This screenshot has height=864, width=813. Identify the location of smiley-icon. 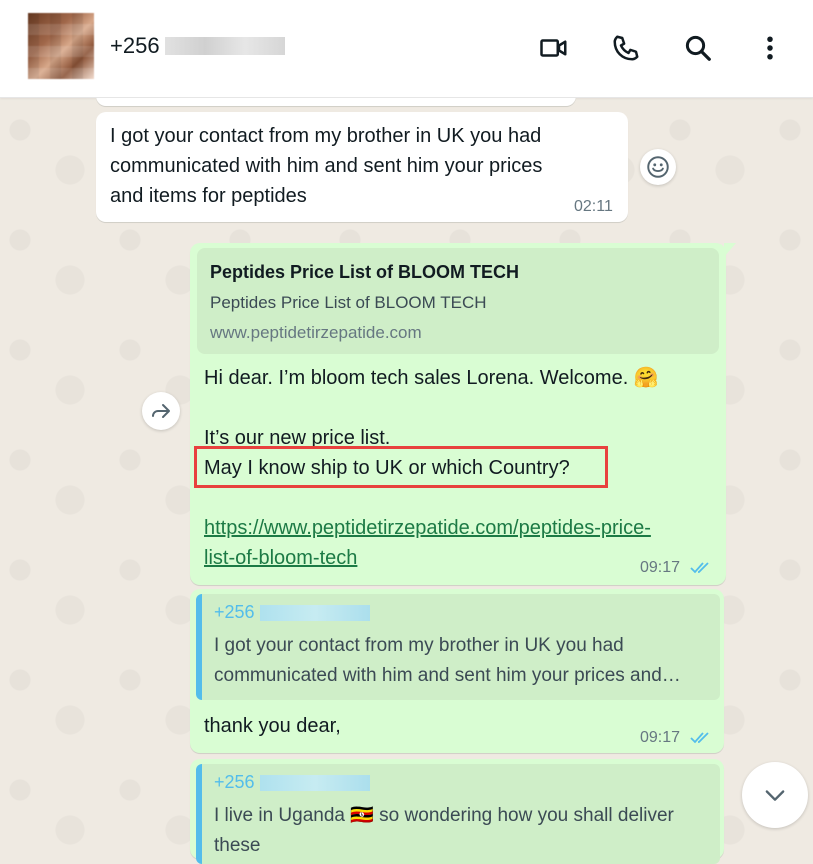
(658, 167).